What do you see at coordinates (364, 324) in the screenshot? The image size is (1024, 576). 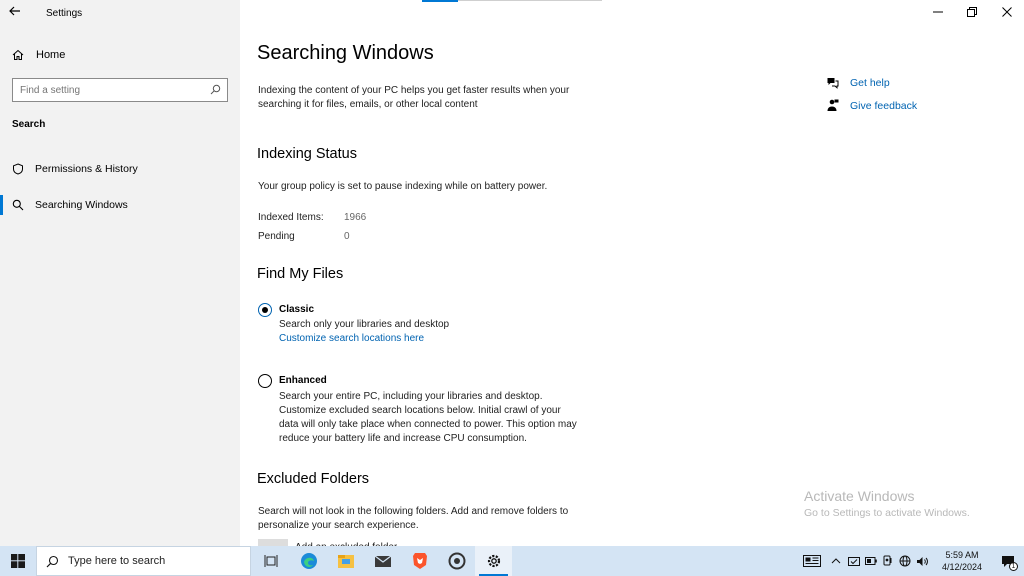 I see `classic-description: Search only your libraries and desktop` at bounding box center [364, 324].